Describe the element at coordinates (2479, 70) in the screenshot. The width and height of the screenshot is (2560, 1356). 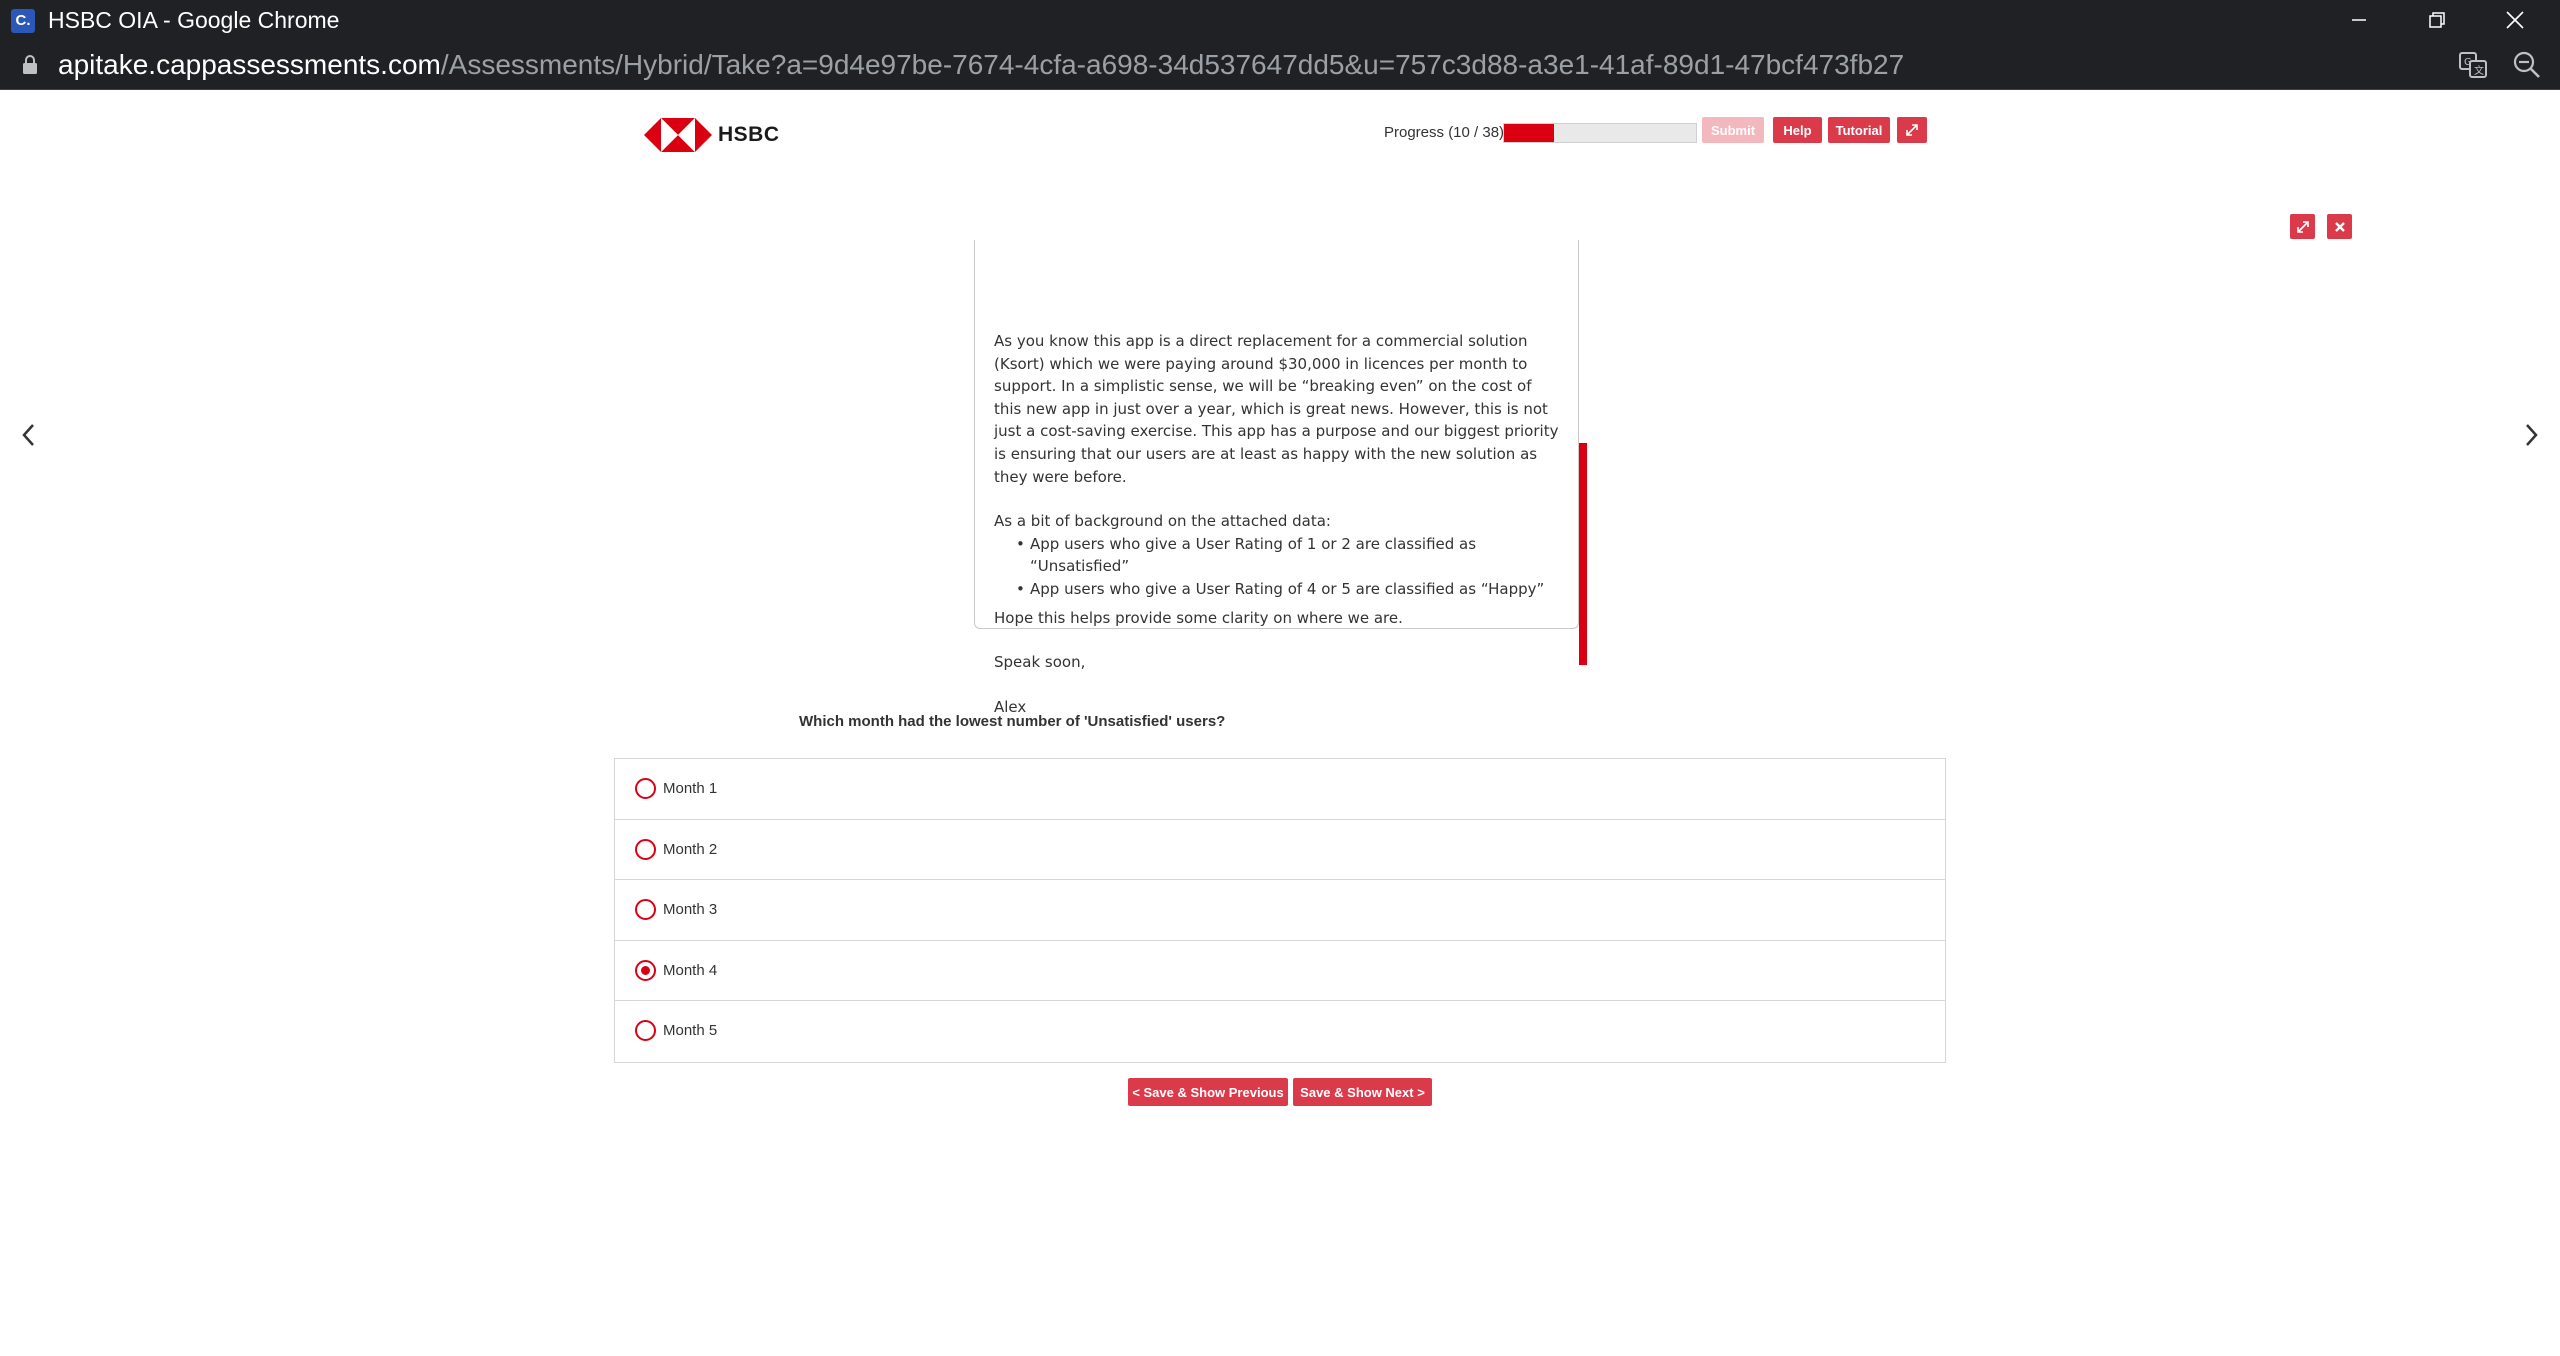
I see `svg-text: 文` at that location.